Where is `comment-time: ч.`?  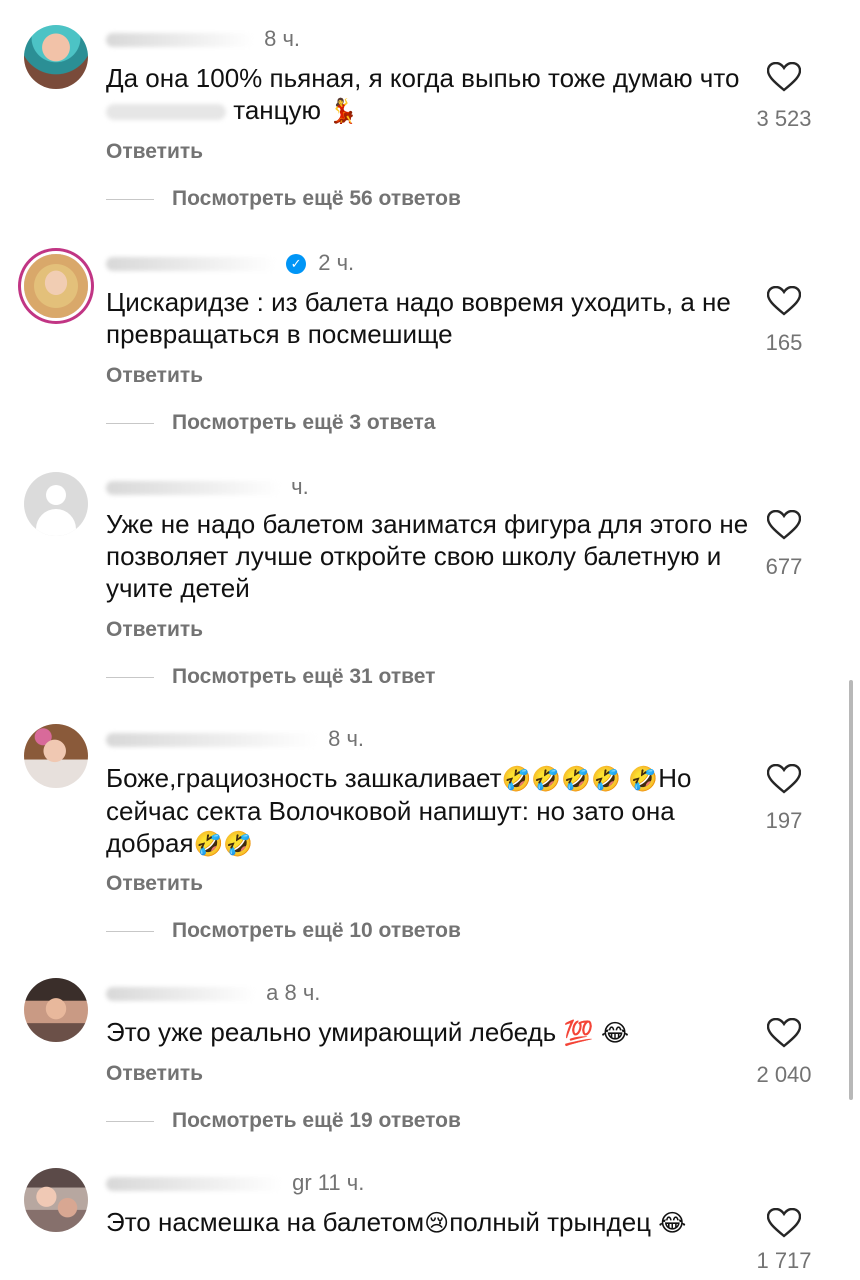
comment-time: ч. is located at coordinates (300, 486).